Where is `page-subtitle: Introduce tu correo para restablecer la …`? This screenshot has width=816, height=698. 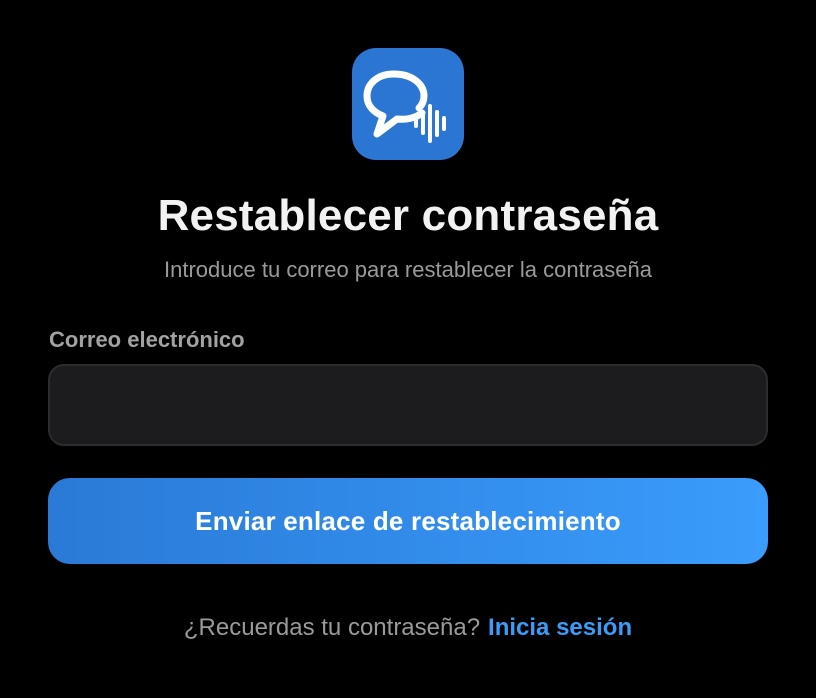
page-subtitle: Introduce tu correo para restablecer la … is located at coordinates (408, 269).